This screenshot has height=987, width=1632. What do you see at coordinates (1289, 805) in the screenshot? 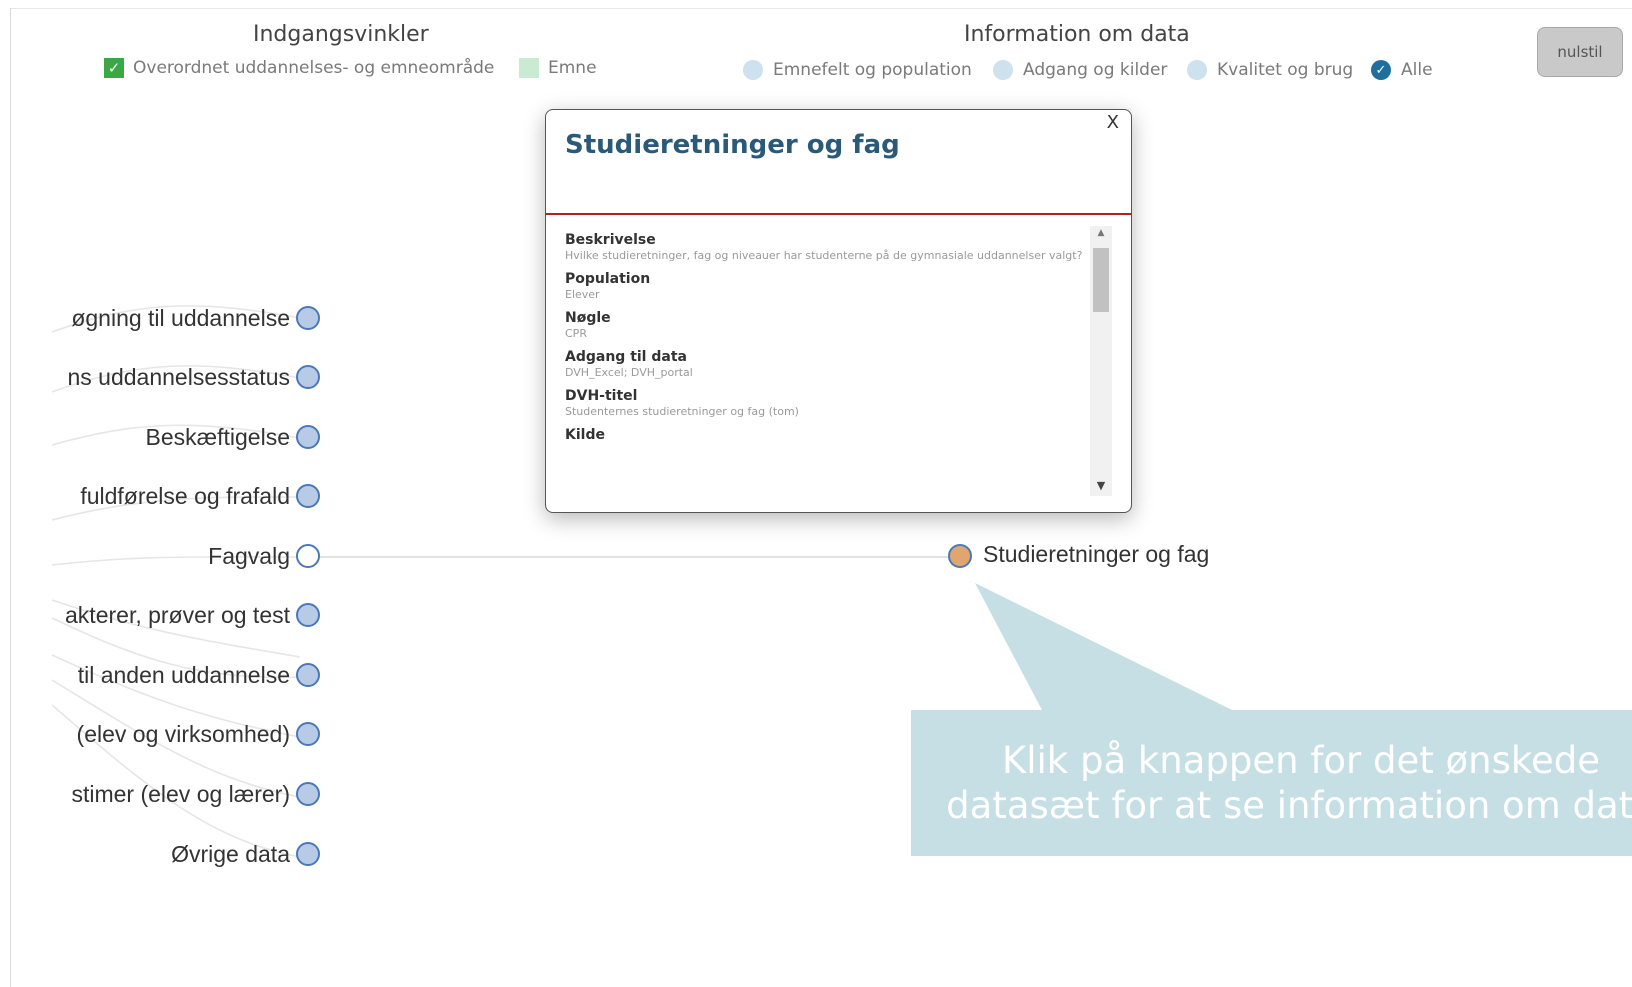
I see `tooltip-line-2: datasæt for at se information om data` at bounding box center [1289, 805].